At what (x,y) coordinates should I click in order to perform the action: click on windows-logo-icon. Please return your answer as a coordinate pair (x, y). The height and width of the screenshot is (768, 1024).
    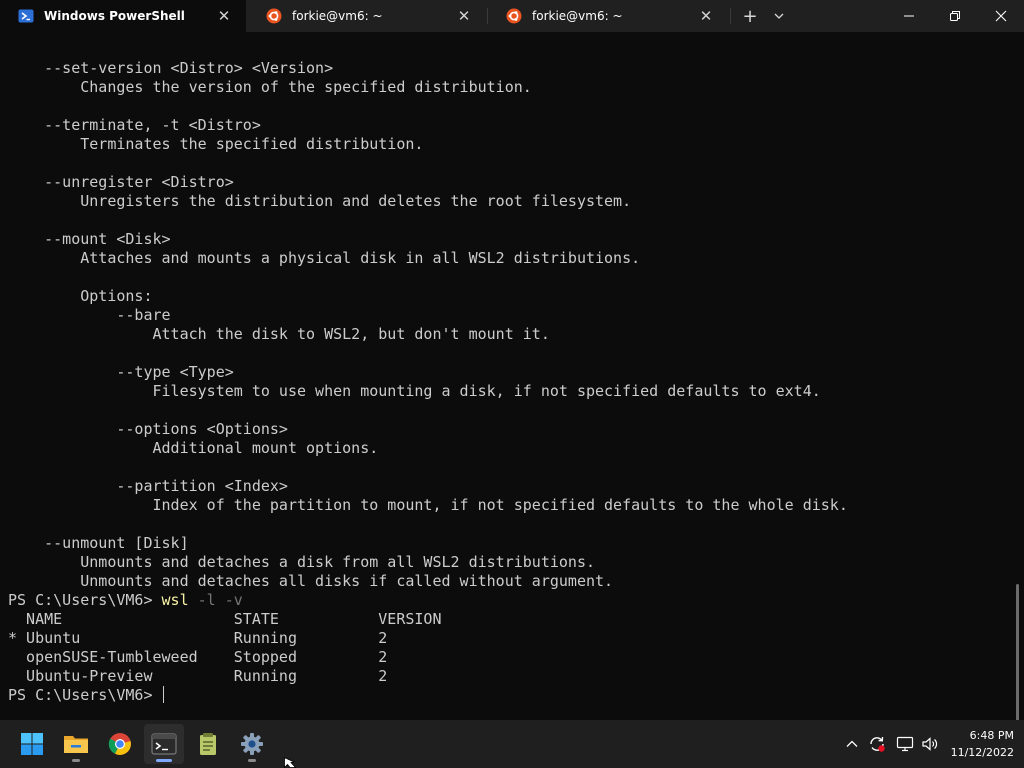
    Looking at the image, I should click on (32, 744).